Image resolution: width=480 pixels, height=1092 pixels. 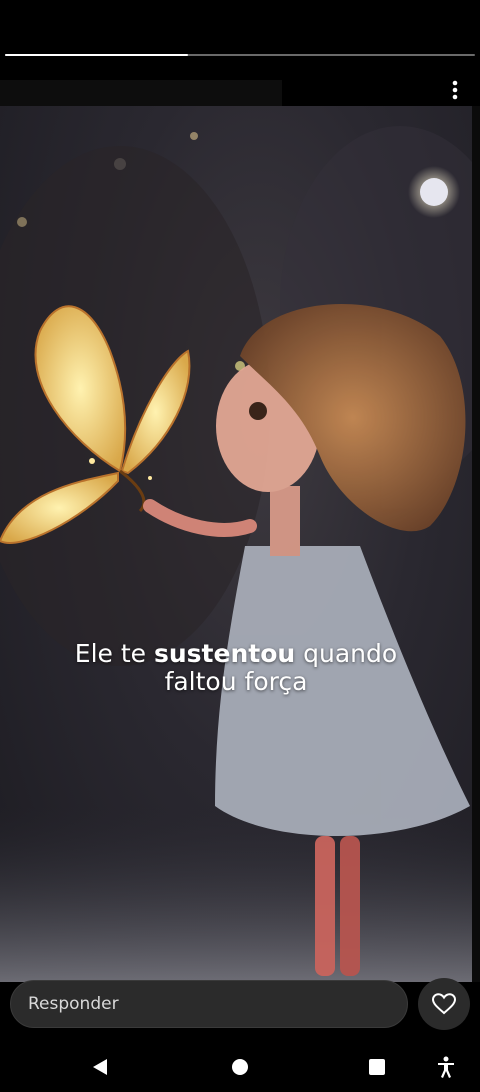 What do you see at coordinates (476, 544) in the screenshot?
I see `media-edge` at bounding box center [476, 544].